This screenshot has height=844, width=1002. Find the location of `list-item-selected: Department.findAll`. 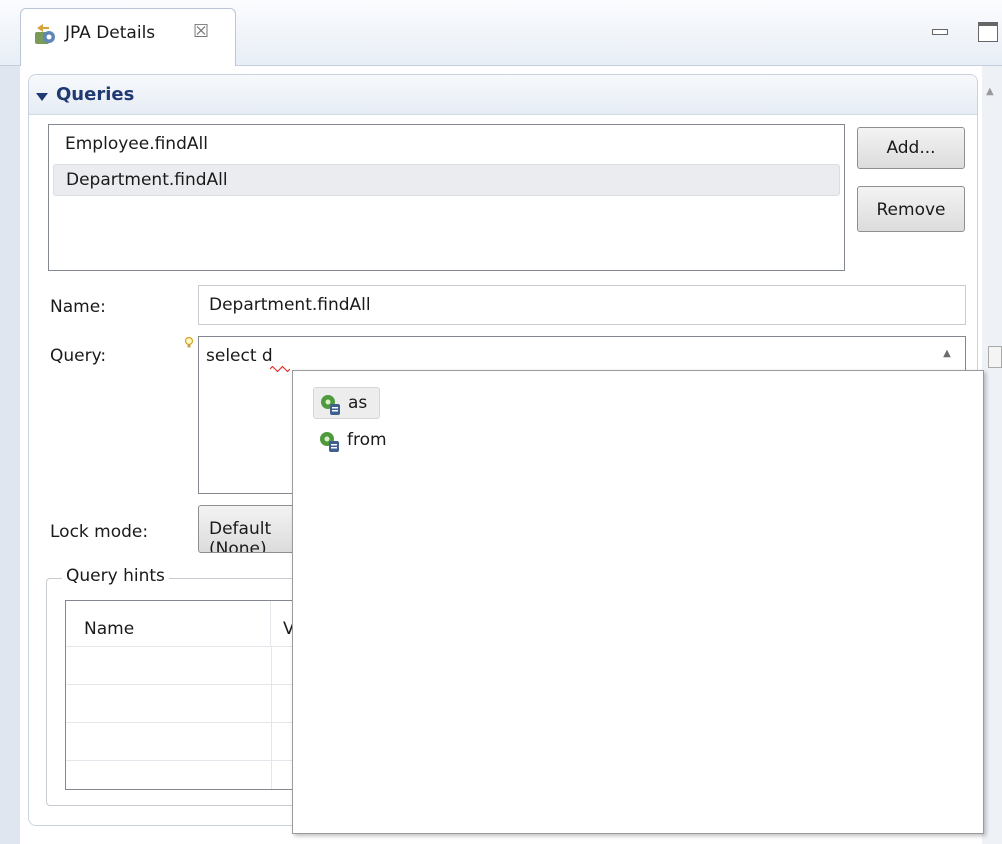

list-item-selected: Department.findAll is located at coordinates (446, 180).